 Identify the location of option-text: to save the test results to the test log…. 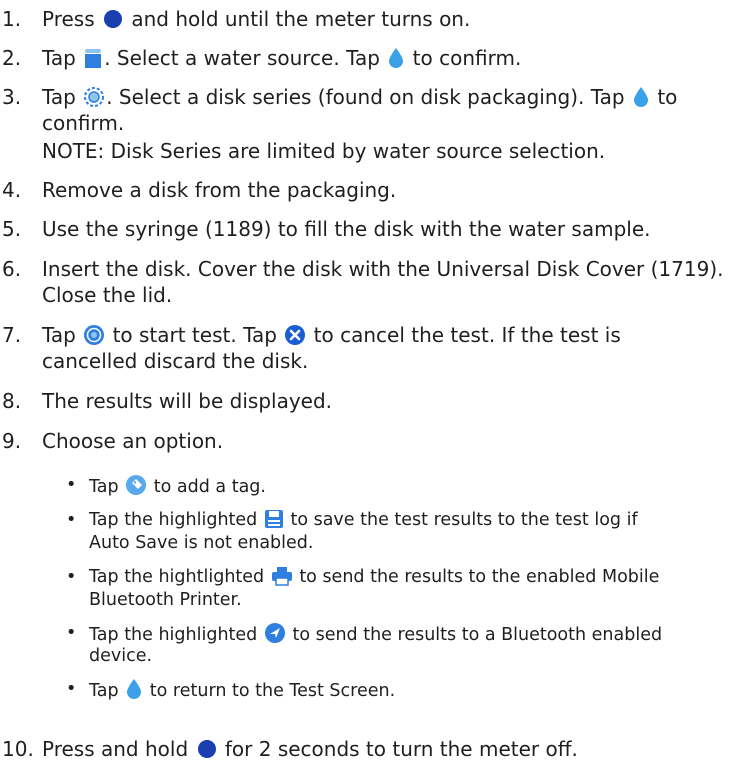
(464, 520).